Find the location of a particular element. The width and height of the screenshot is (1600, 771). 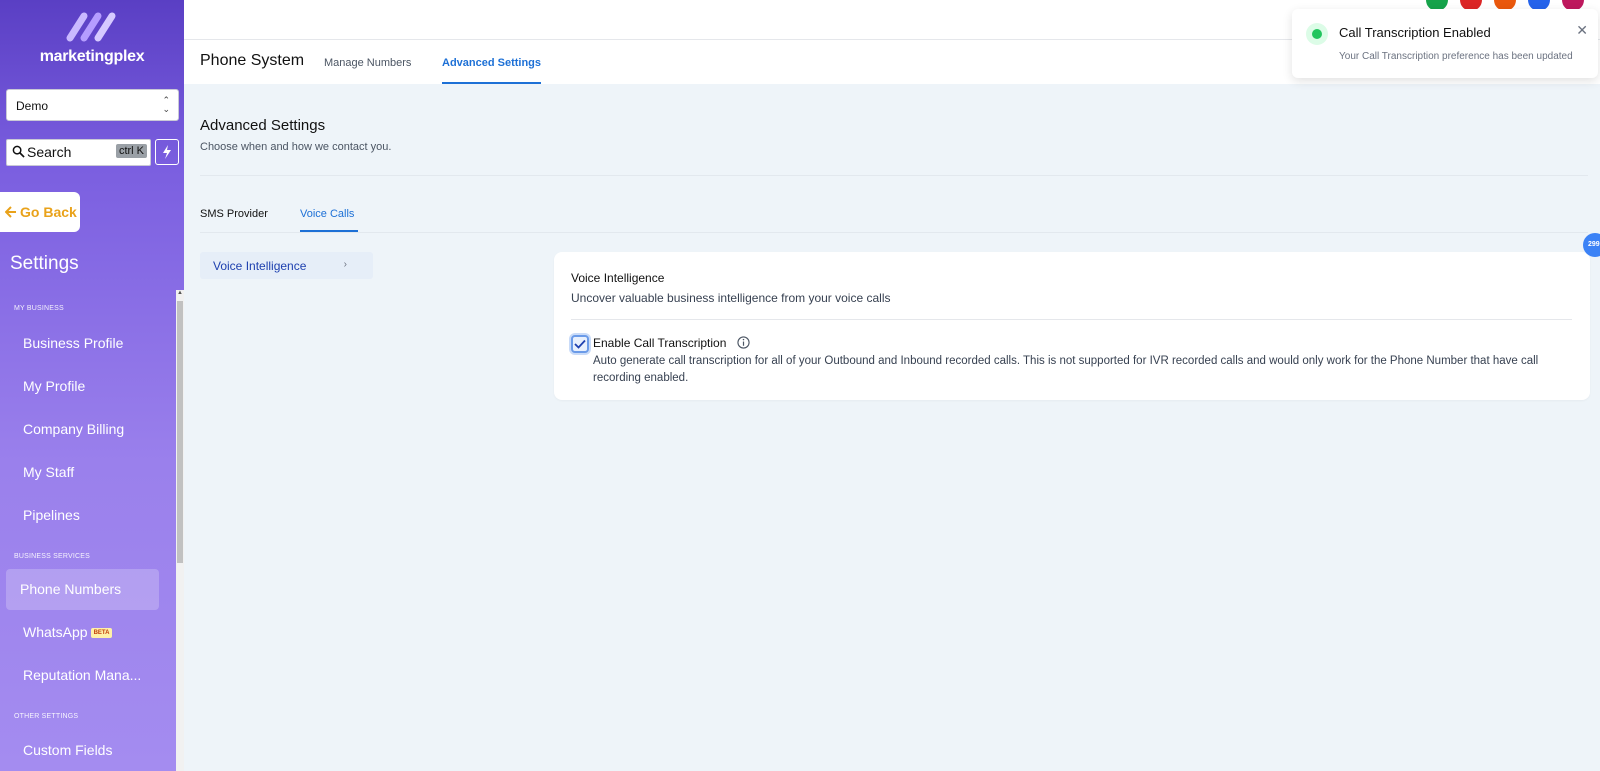

search-shortcut-badge: ctrl K is located at coordinates (131, 151).